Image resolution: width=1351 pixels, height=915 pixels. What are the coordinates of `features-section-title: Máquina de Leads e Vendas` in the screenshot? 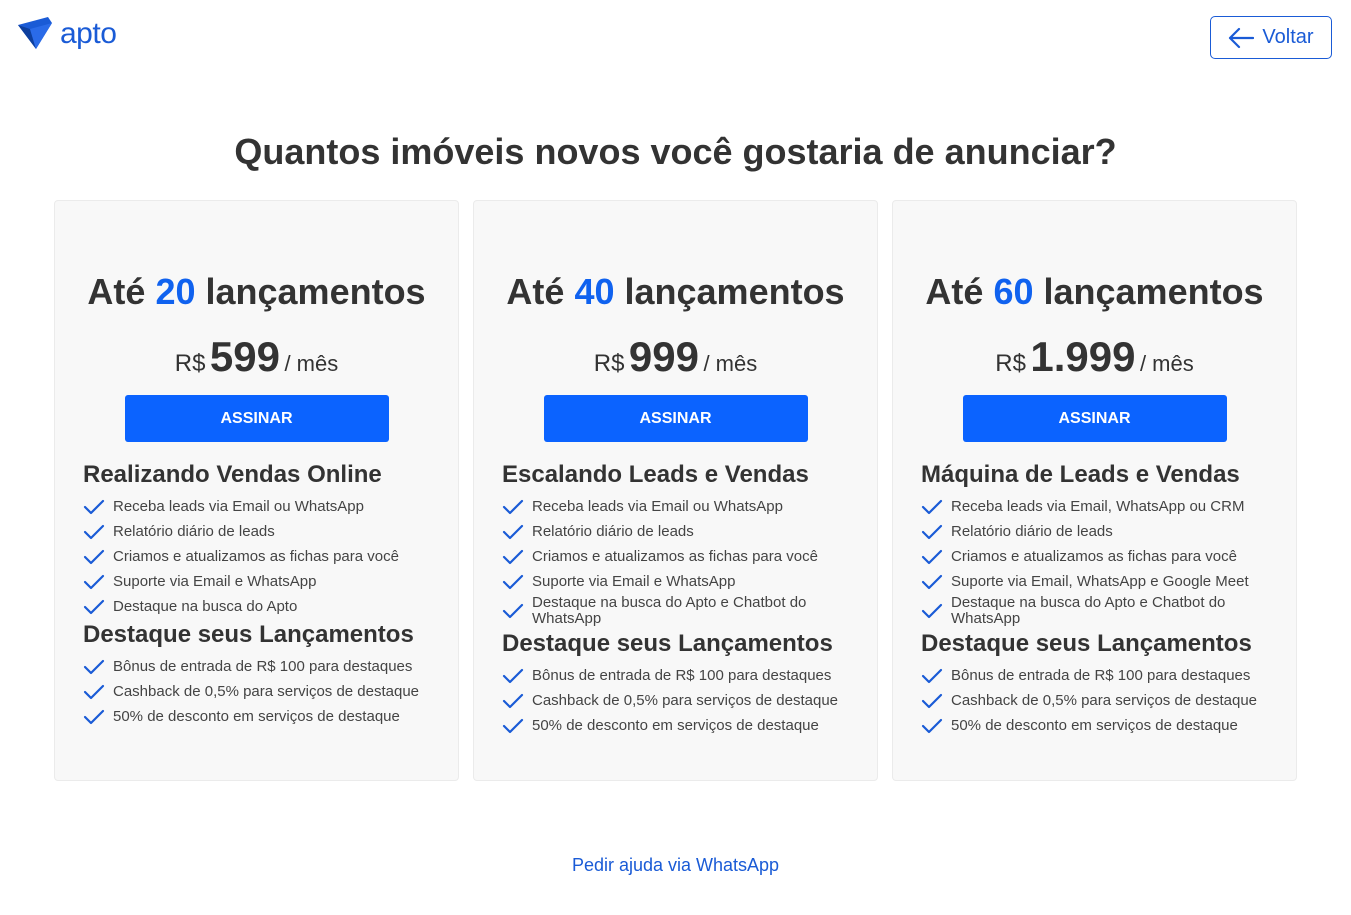 It's located at (1080, 474).